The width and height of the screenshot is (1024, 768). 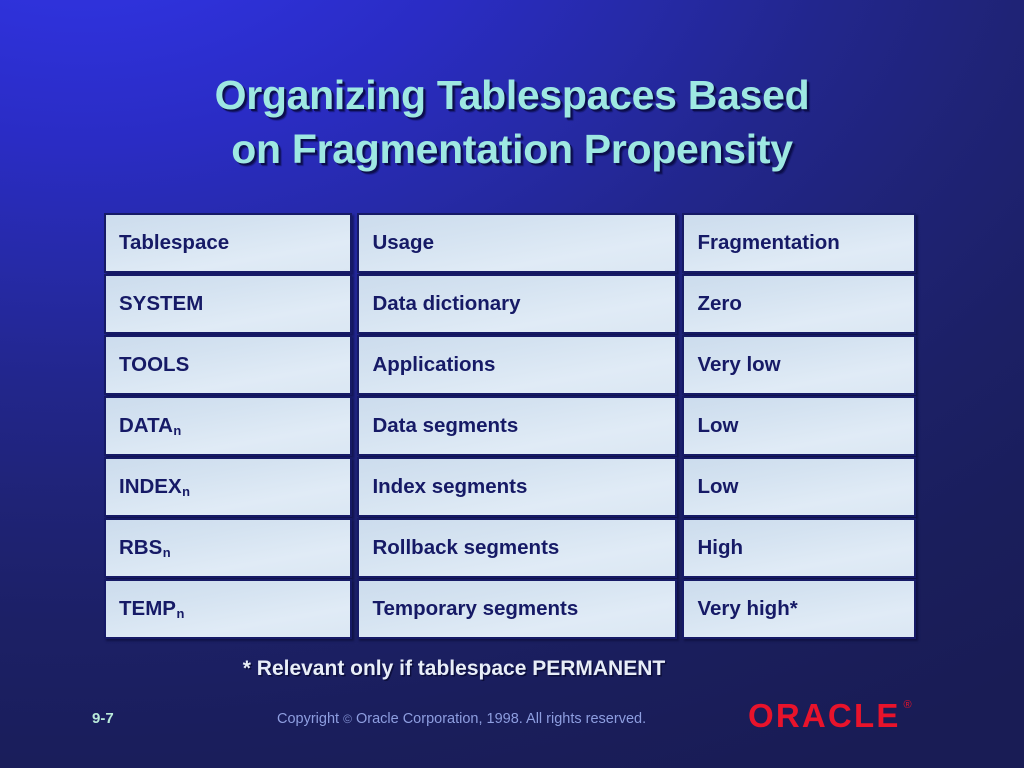 What do you see at coordinates (517, 426) in the screenshot?
I see `cell-usage: Data segments` at bounding box center [517, 426].